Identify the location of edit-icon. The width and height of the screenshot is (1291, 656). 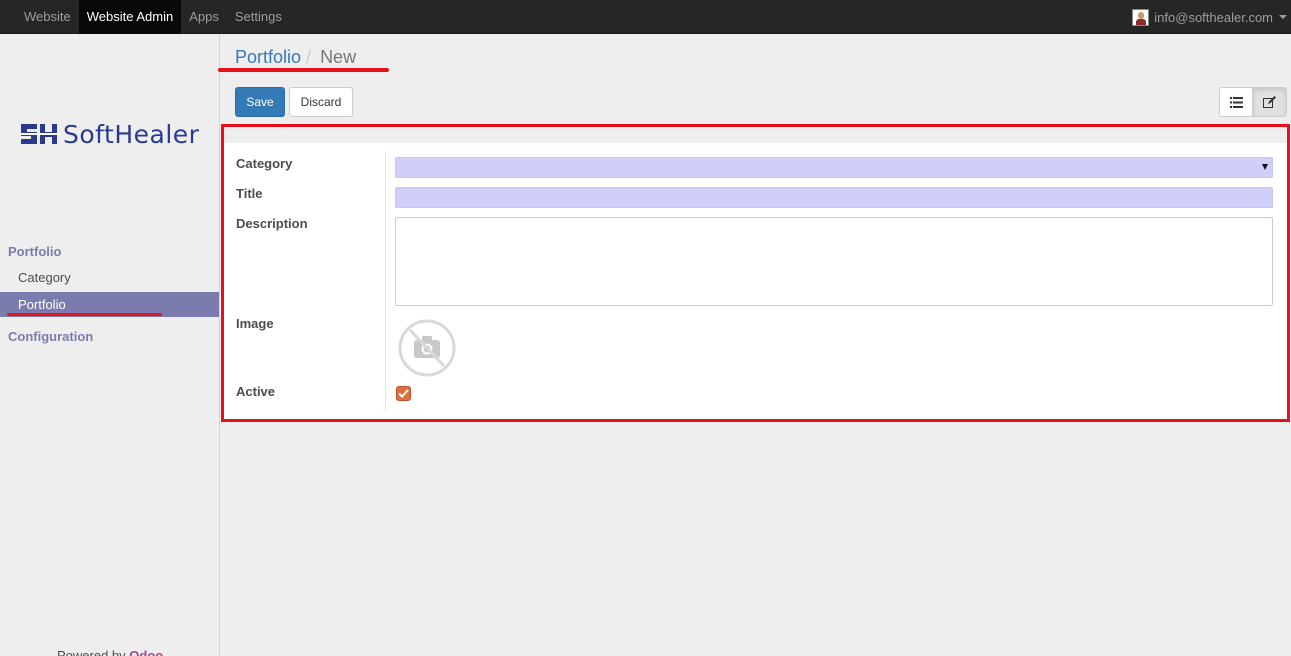
(1269, 102).